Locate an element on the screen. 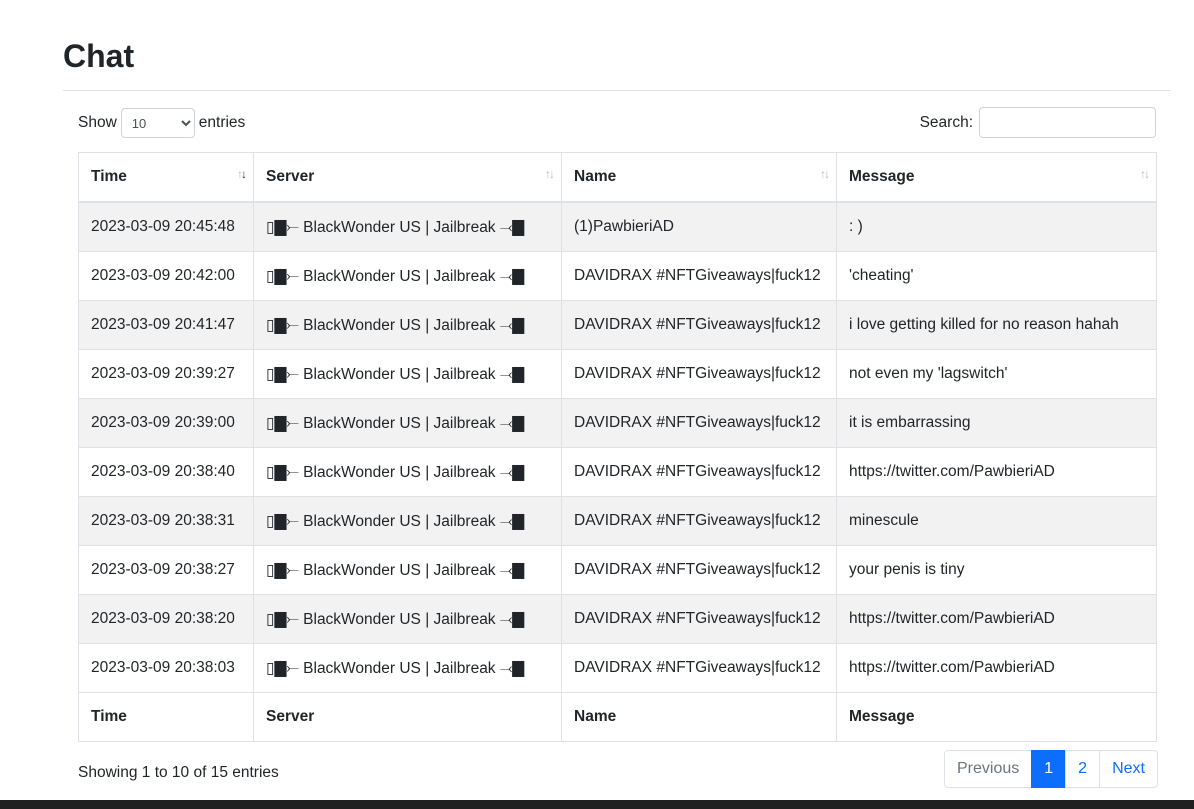  entries-label: entries is located at coordinates (222, 122).